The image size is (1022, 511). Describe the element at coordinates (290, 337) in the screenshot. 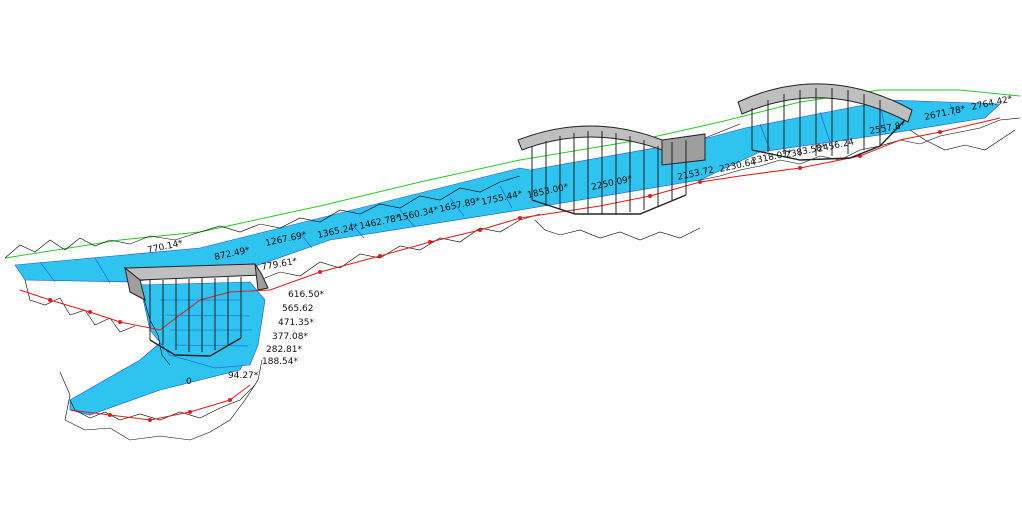

I see `station-label: 377.08*` at that location.